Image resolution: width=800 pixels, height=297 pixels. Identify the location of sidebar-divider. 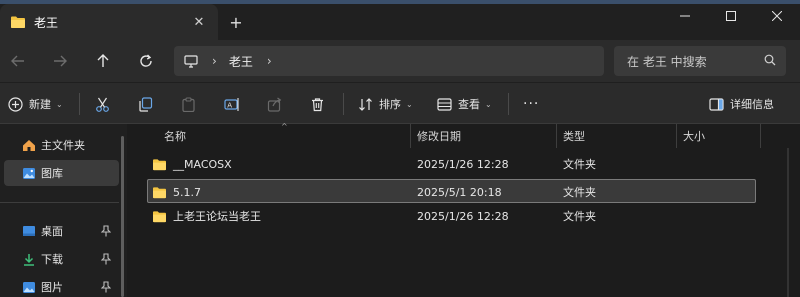
(59, 202).